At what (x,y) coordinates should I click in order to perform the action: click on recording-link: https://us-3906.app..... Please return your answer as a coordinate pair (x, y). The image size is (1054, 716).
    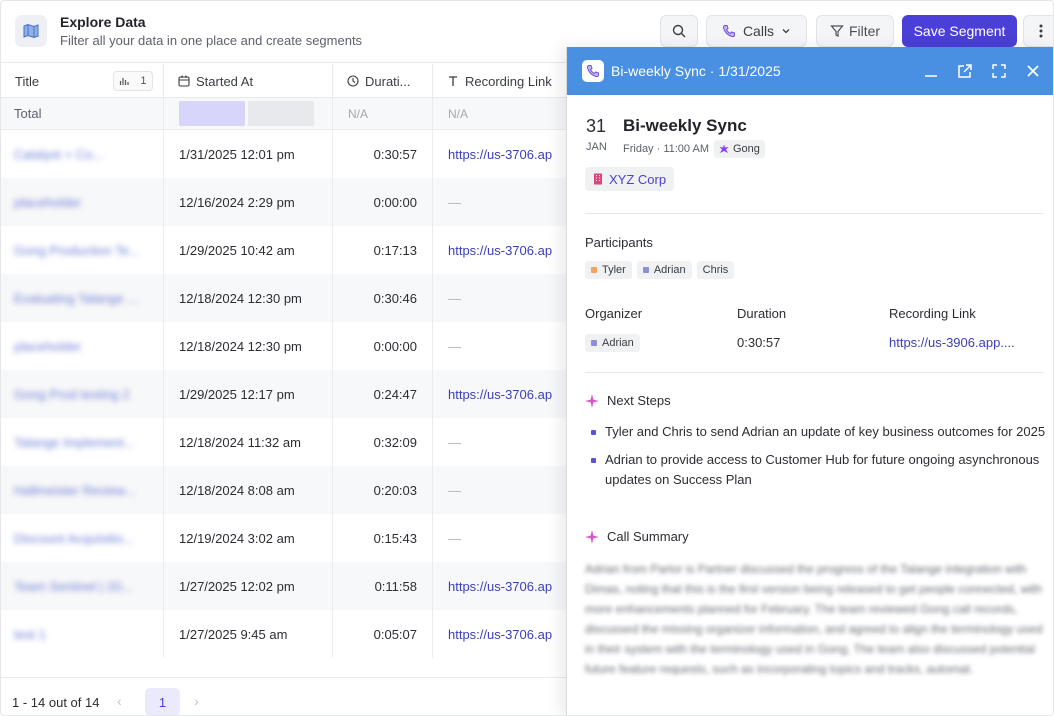
    Looking at the image, I should click on (952, 342).